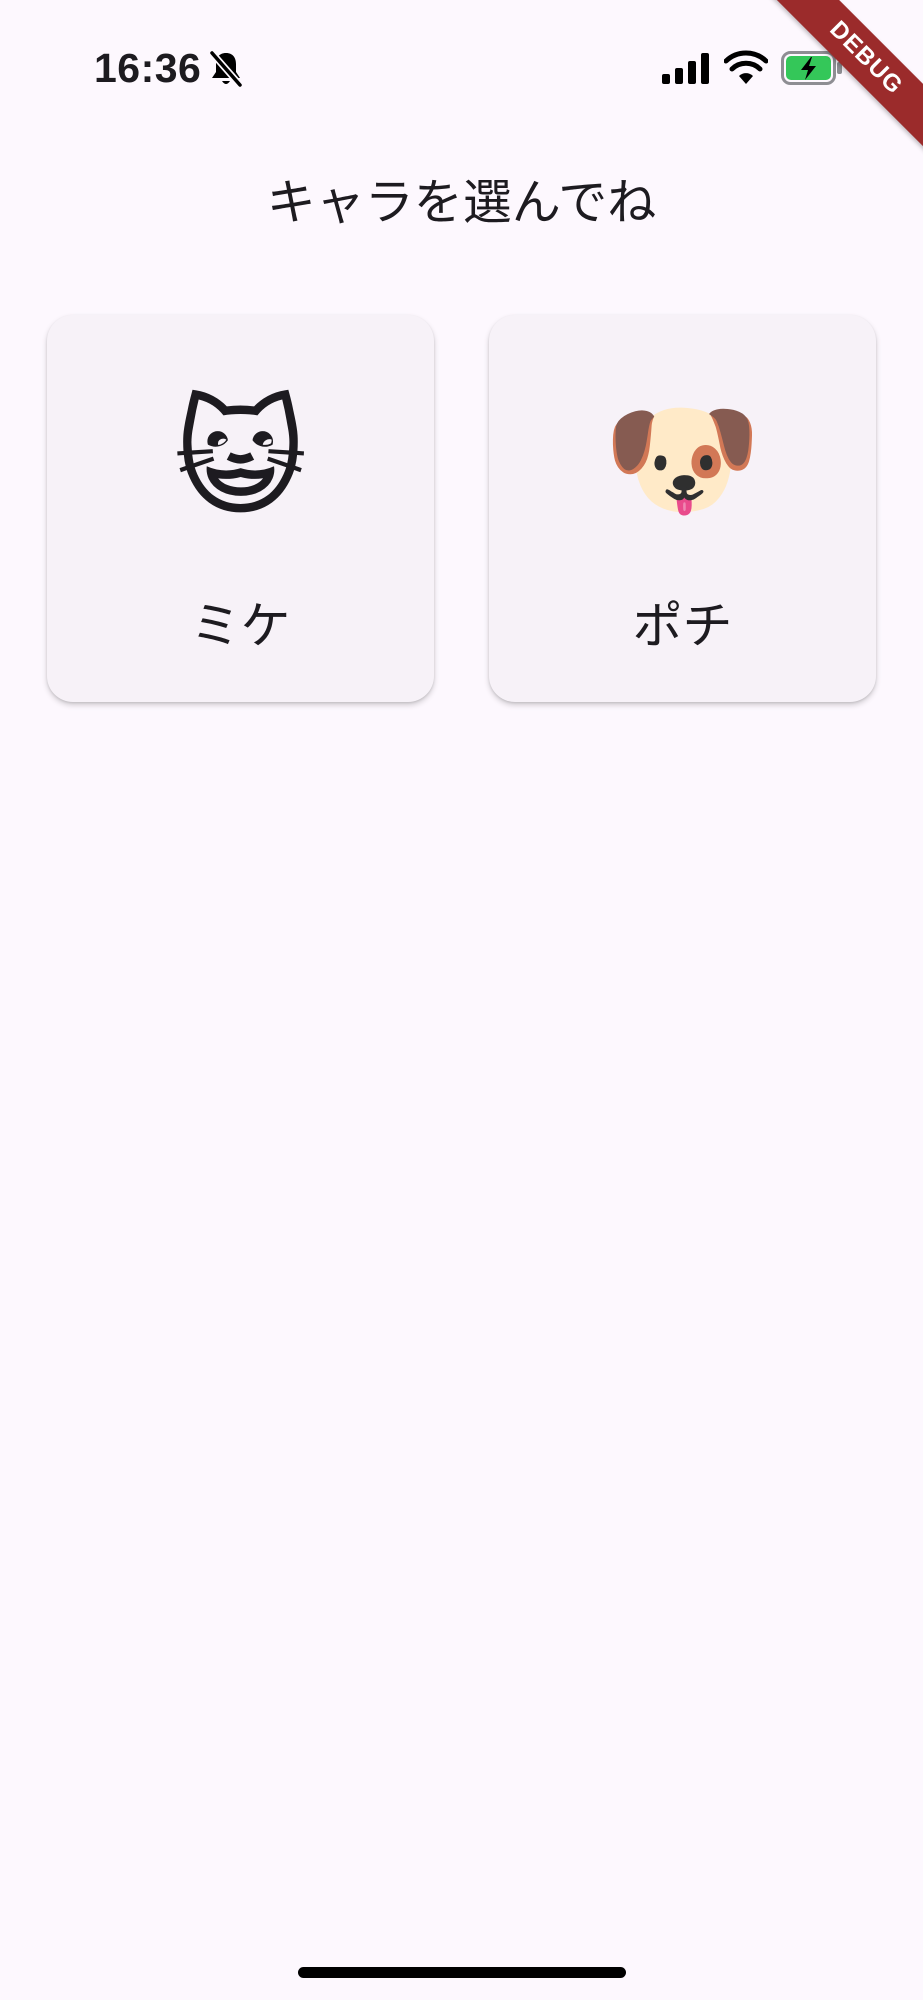 The height and width of the screenshot is (2000, 923). I want to click on wifi-icon, so click(746, 67).